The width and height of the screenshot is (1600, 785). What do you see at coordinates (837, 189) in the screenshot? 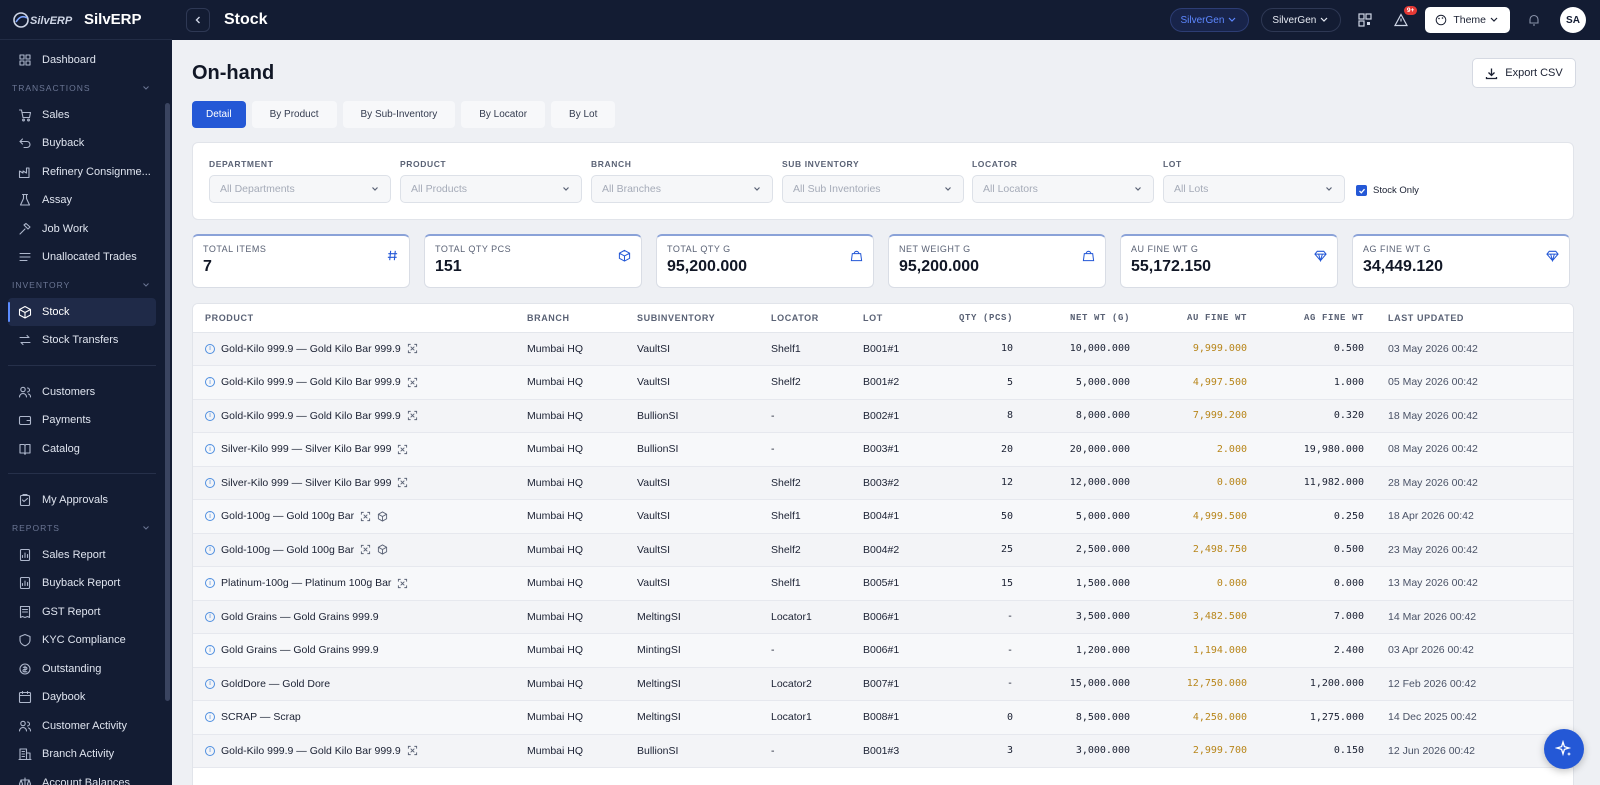
I see `select-placeholder: All Sub Inventories` at bounding box center [837, 189].